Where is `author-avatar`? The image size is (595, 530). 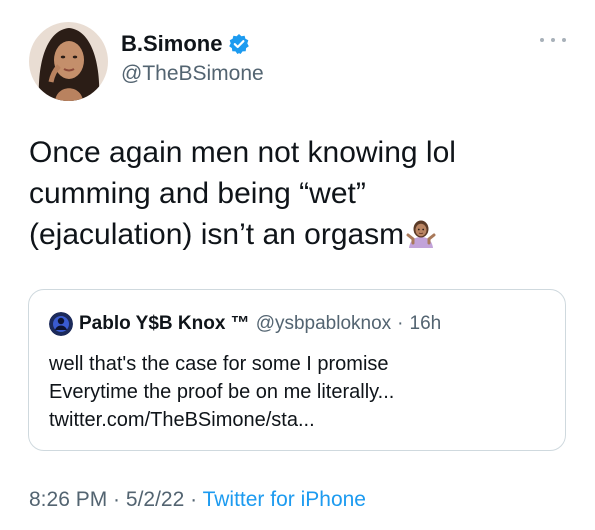 author-avatar is located at coordinates (68, 61).